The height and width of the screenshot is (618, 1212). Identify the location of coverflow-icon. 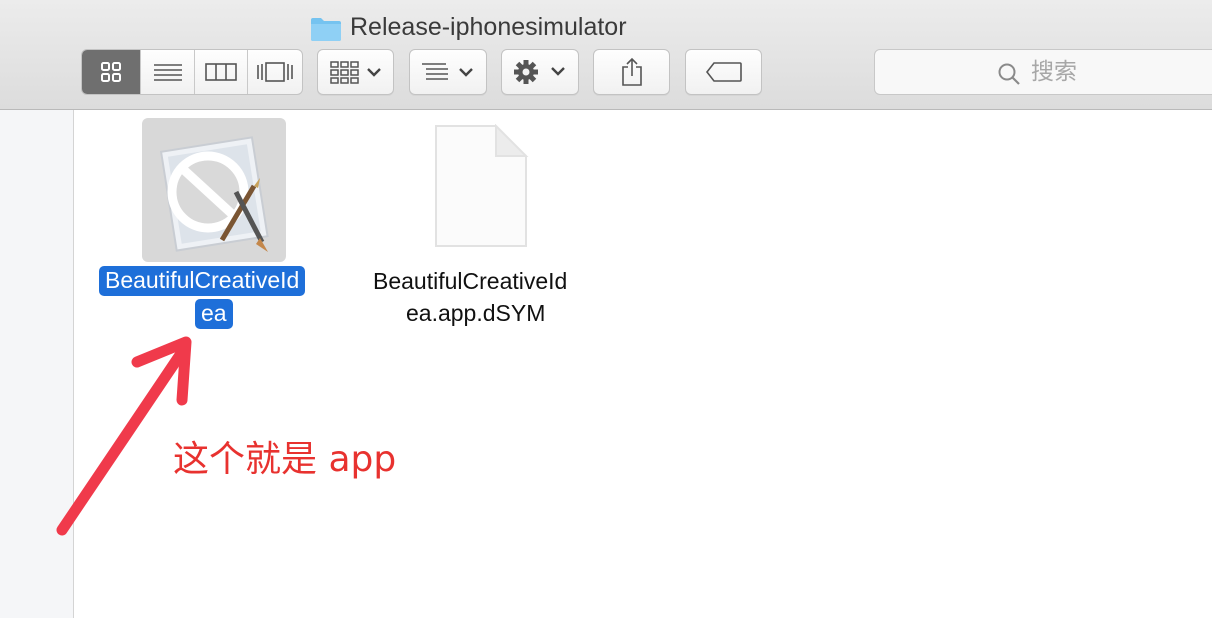
(275, 72).